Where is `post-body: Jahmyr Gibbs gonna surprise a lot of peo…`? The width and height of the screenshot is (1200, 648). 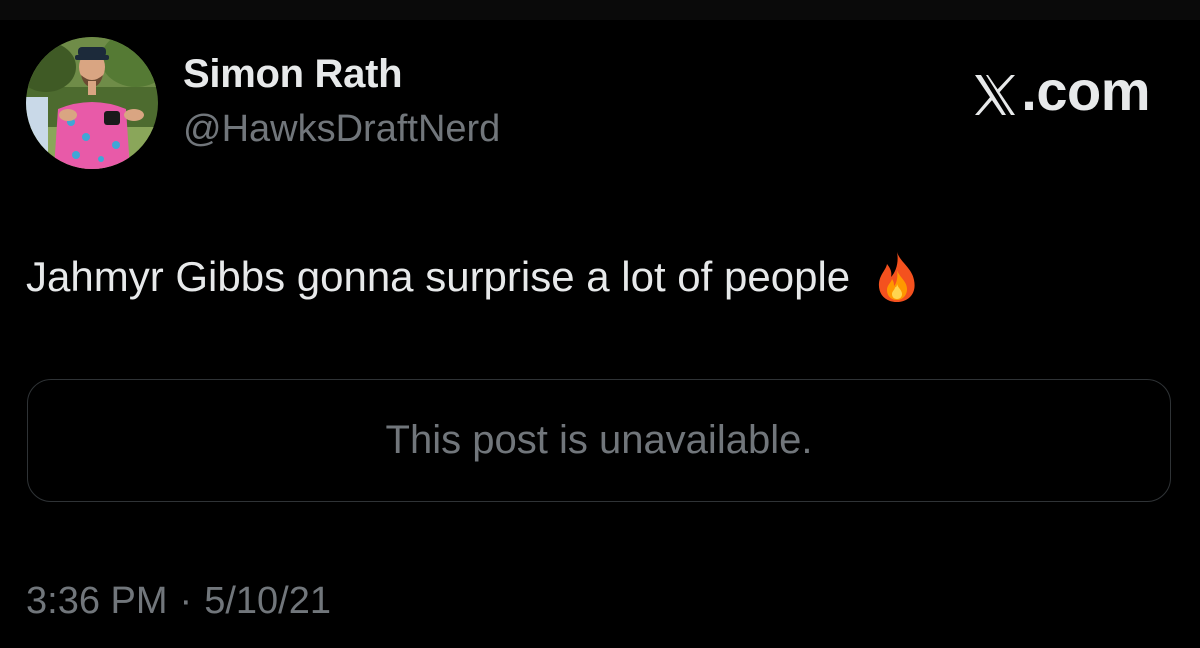
post-body: Jahmyr Gibbs gonna surprise a lot of peo… is located at coordinates (475, 277).